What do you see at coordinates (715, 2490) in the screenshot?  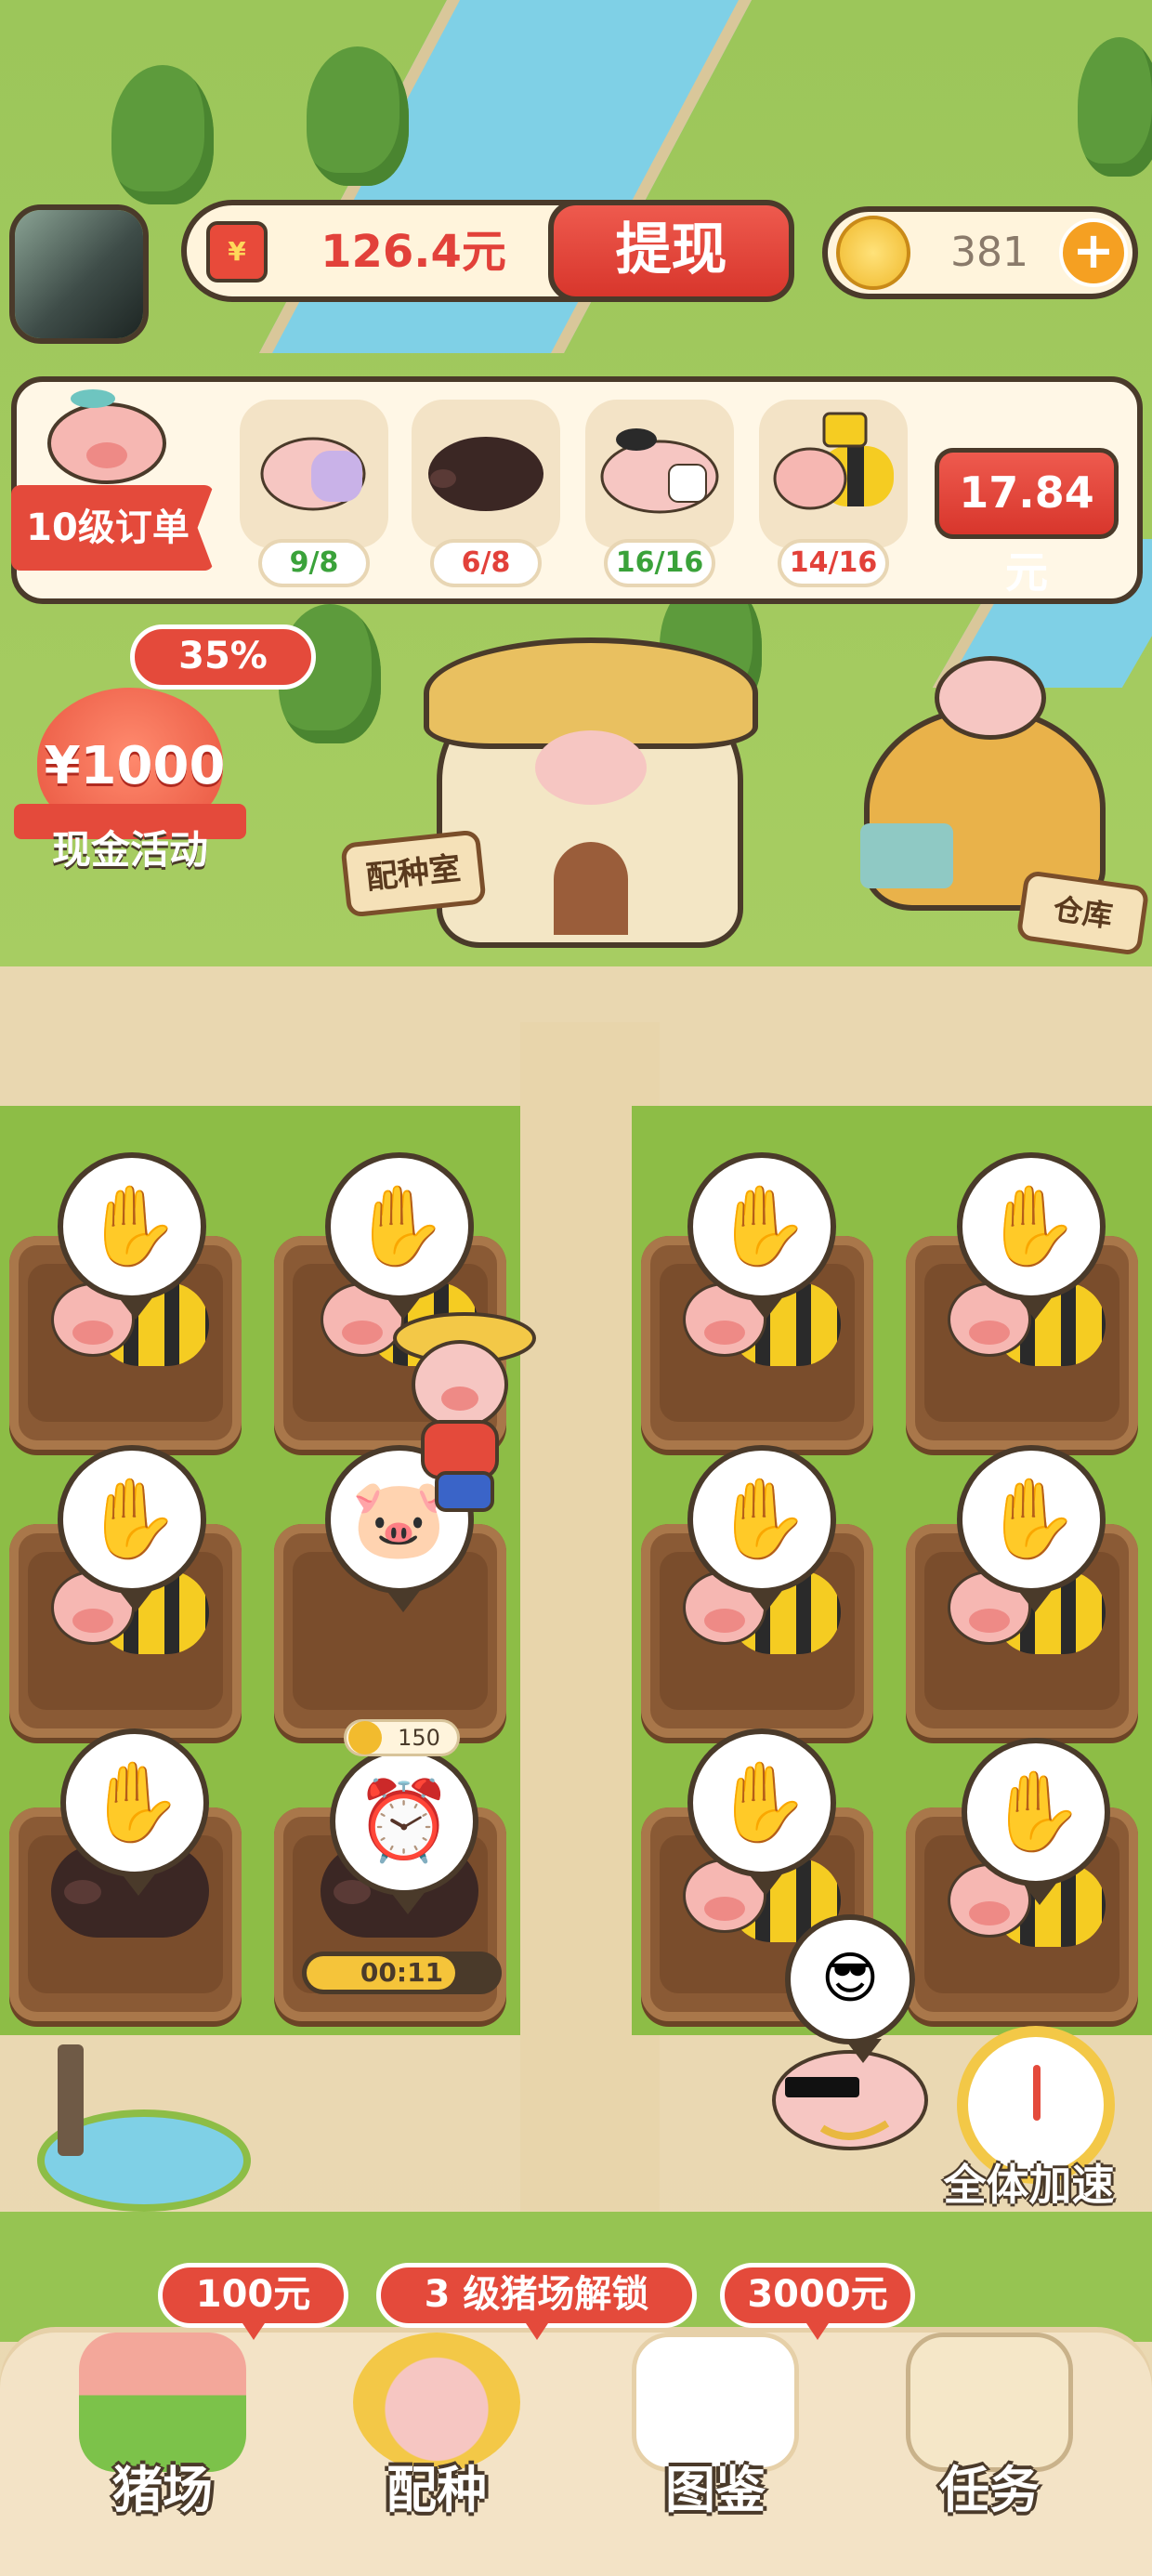 I see `nav-label: 图鉴` at bounding box center [715, 2490].